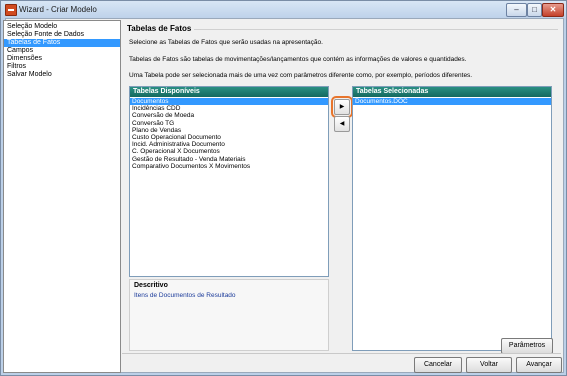  I want to click on list-item: Comparativo Documentos X Movimentos, so click(229, 166).